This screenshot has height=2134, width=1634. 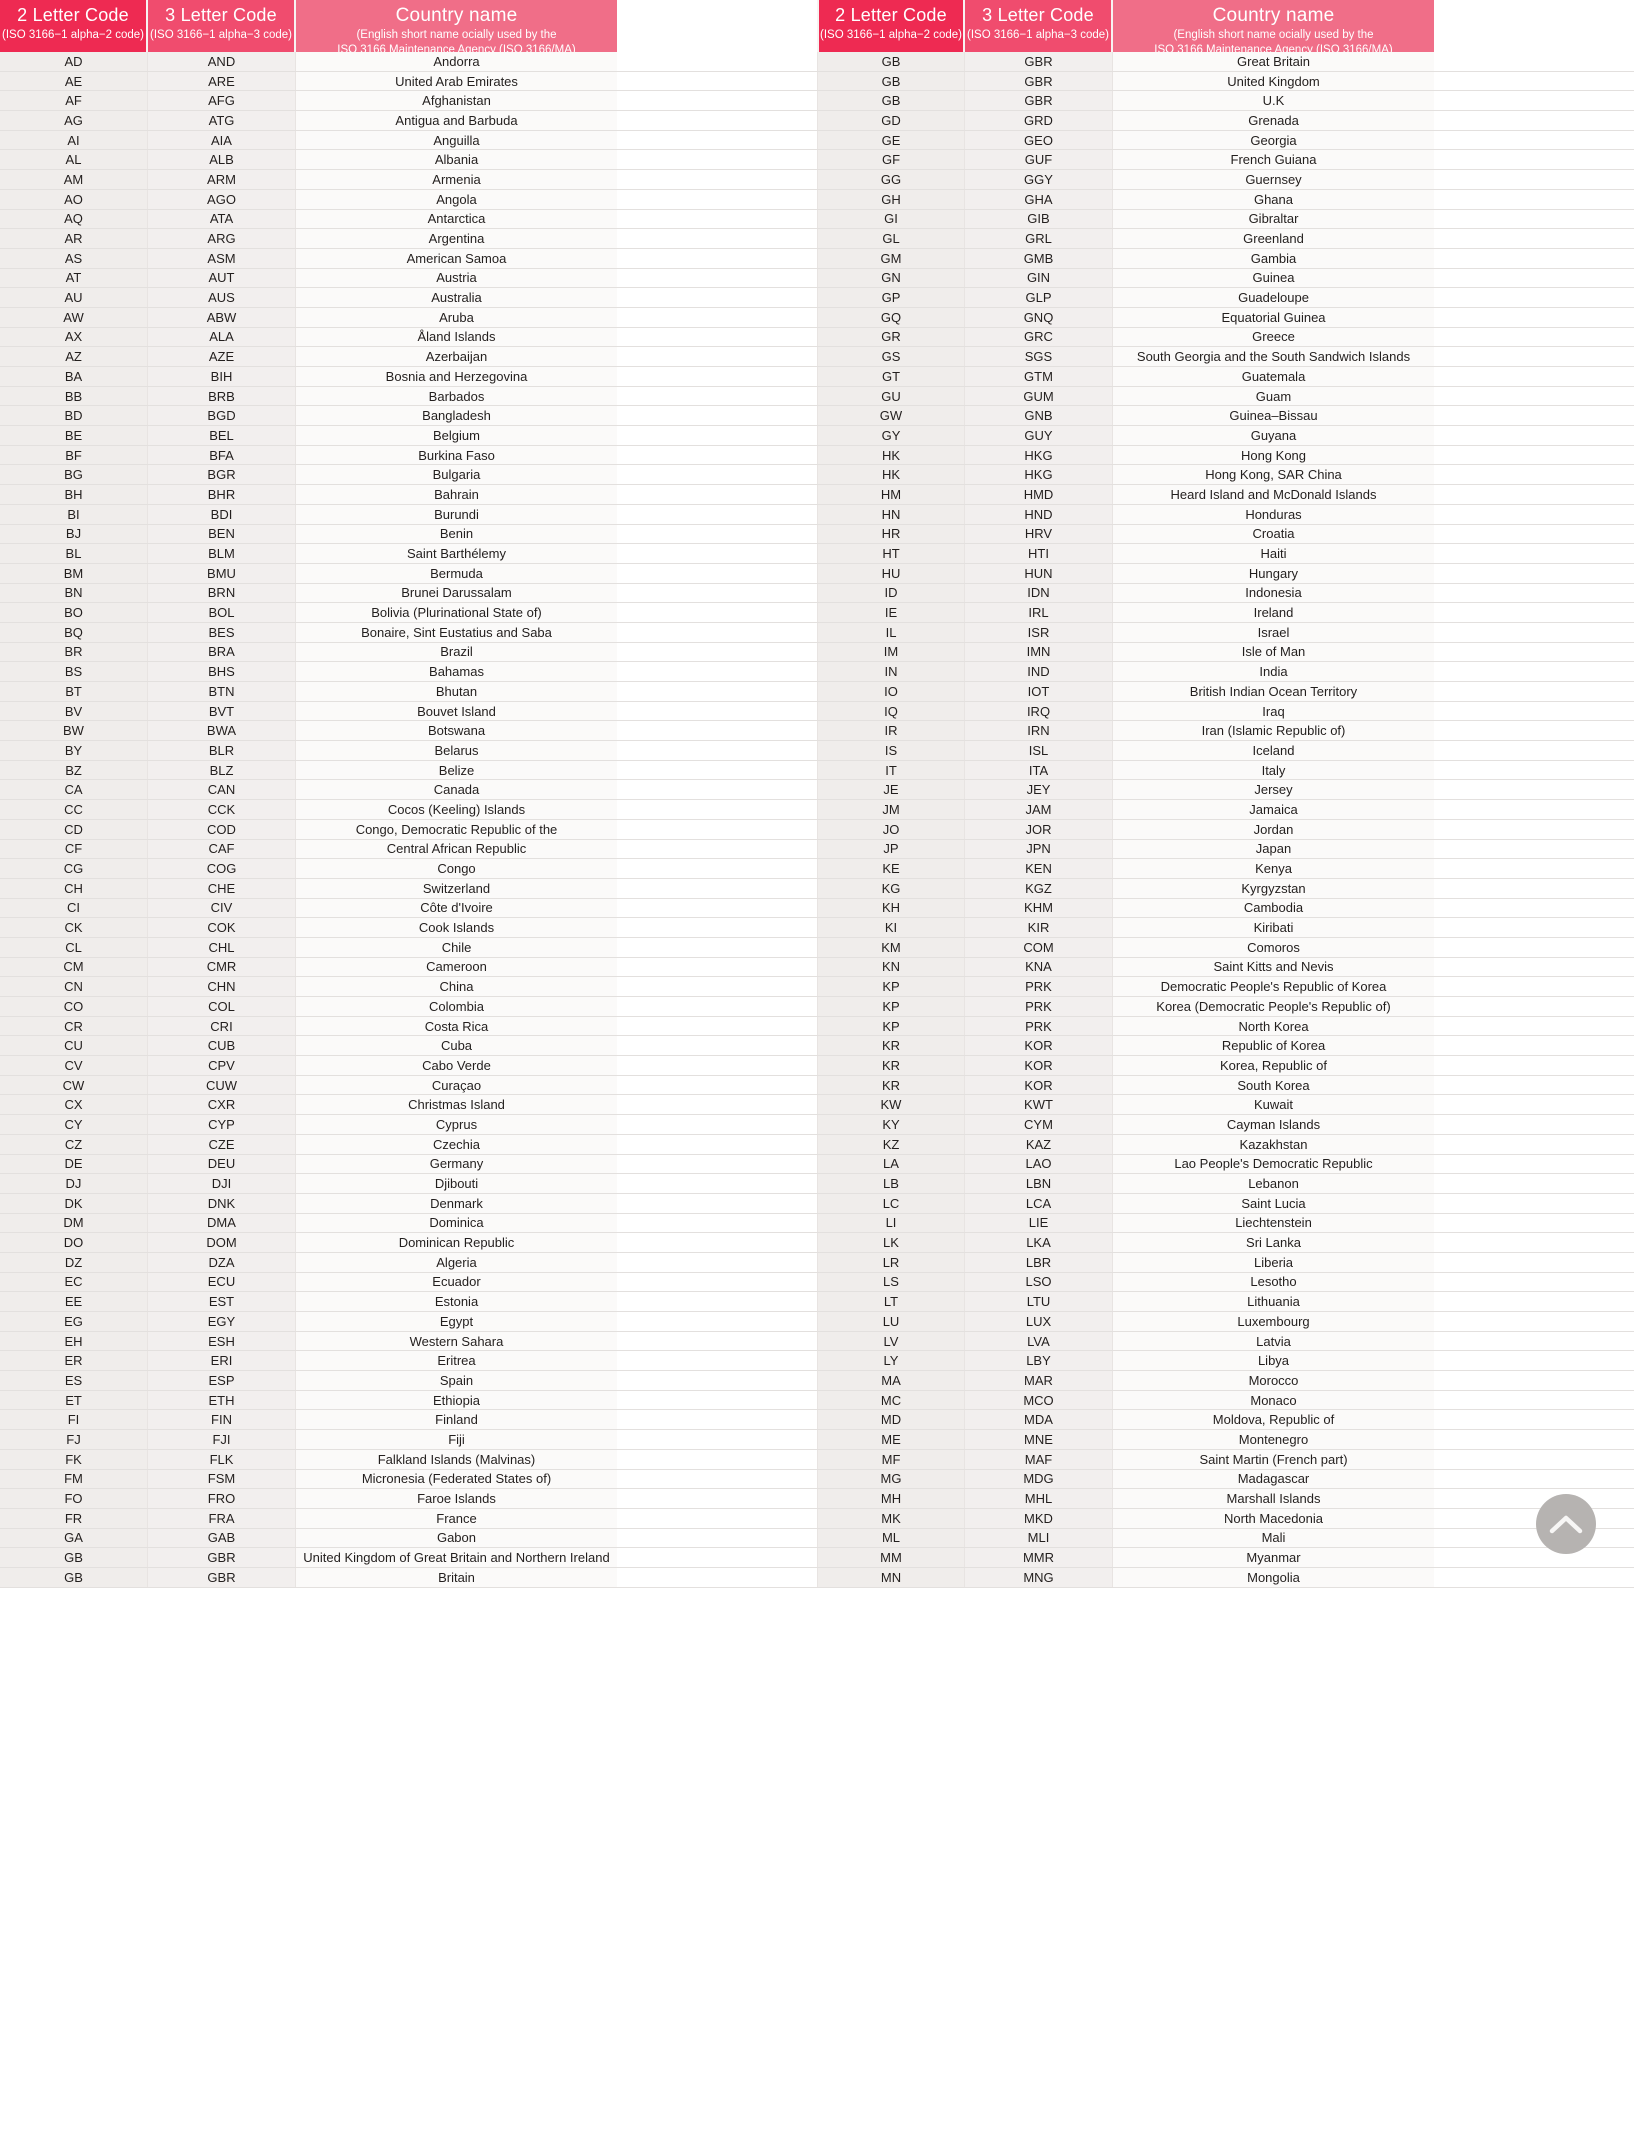 What do you see at coordinates (891, 908) in the screenshot?
I see `cell-2-letter-code: KH` at bounding box center [891, 908].